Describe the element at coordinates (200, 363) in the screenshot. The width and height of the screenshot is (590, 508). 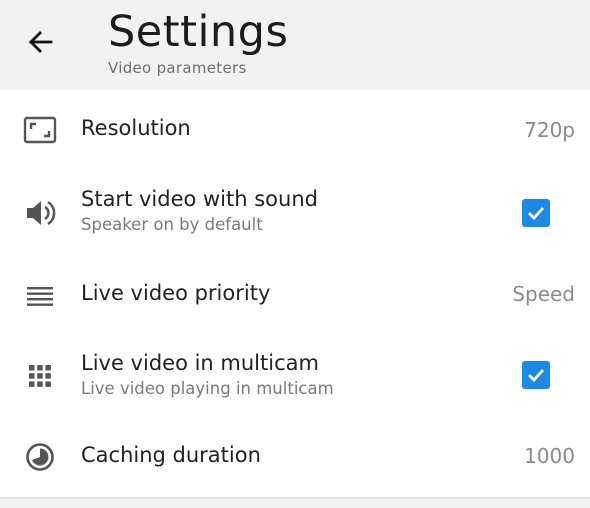
I see `setting-label: Live video in multicam` at that location.